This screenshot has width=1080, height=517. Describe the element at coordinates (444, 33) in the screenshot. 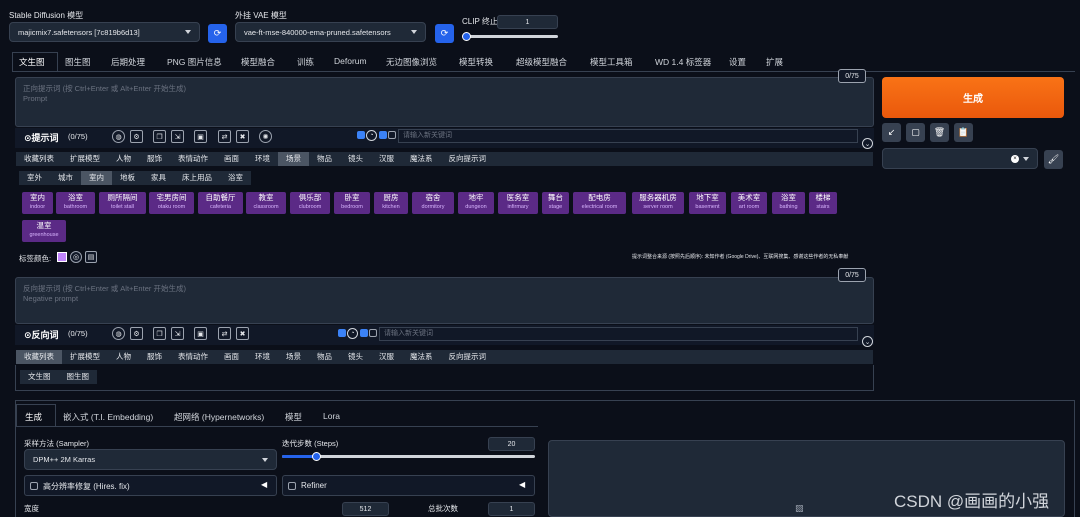

I see `refresh-vae-button: ⟳` at that location.